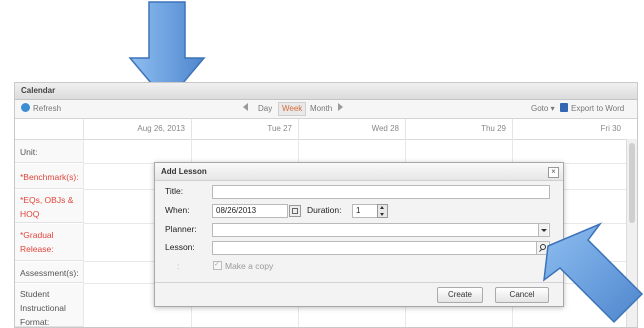  I want to click on scroll-thumb, so click(632, 183).